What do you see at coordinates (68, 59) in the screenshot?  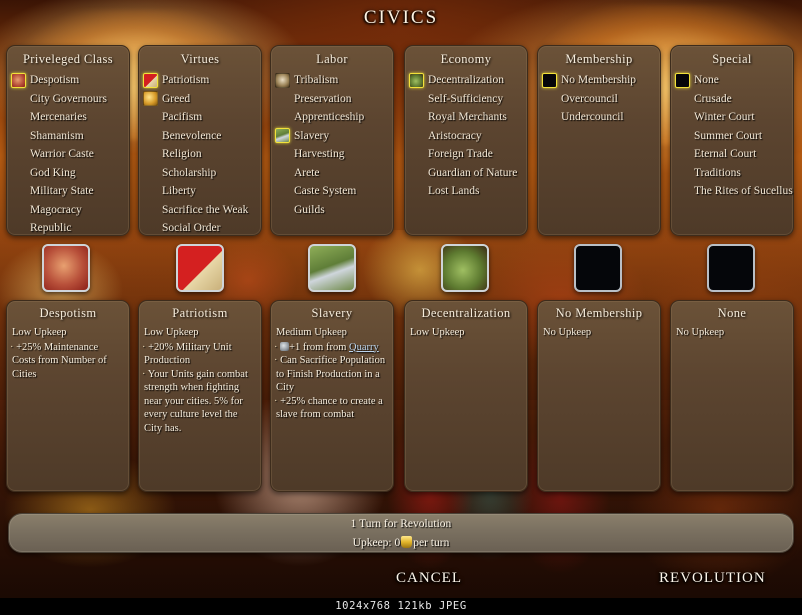 I see `column-header: Priveleged Class` at bounding box center [68, 59].